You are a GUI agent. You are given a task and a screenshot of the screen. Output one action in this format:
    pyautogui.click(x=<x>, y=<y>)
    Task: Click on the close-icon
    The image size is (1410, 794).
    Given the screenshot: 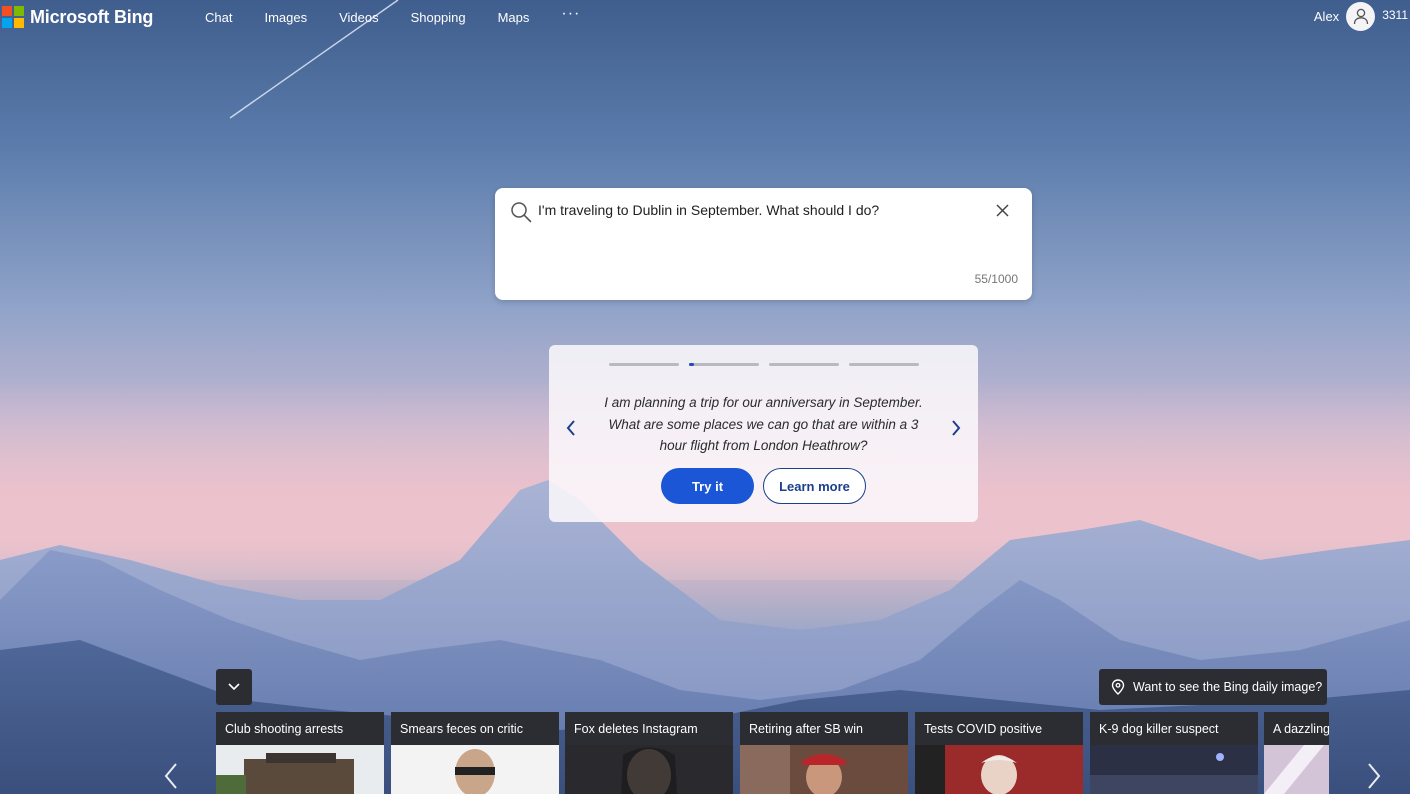 What is the action you would take?
    pyautogui.click(x=1002, y=210)
    